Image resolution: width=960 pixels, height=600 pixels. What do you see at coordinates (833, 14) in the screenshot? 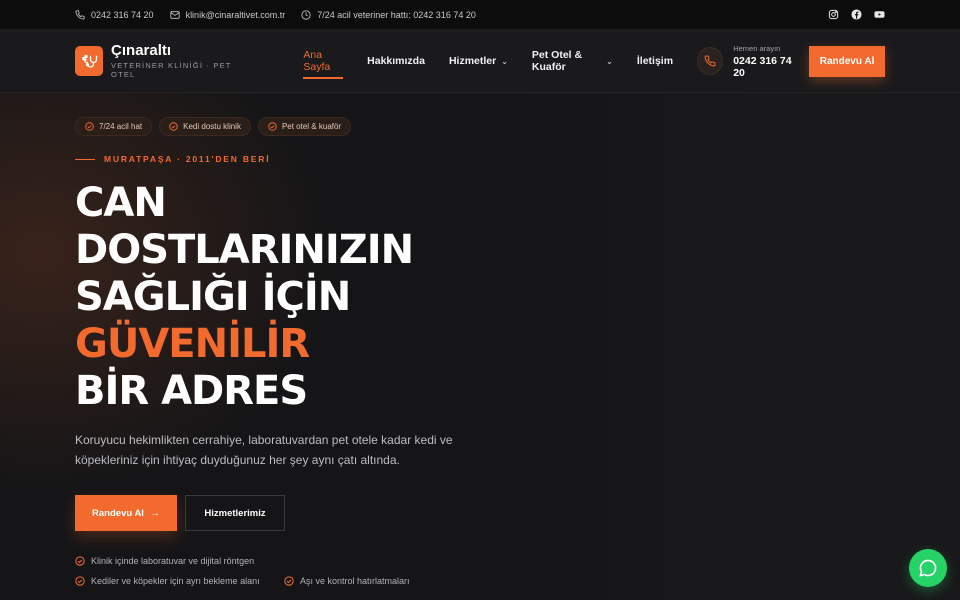
I see `instagram-icon` at bounding box center [833, 14].